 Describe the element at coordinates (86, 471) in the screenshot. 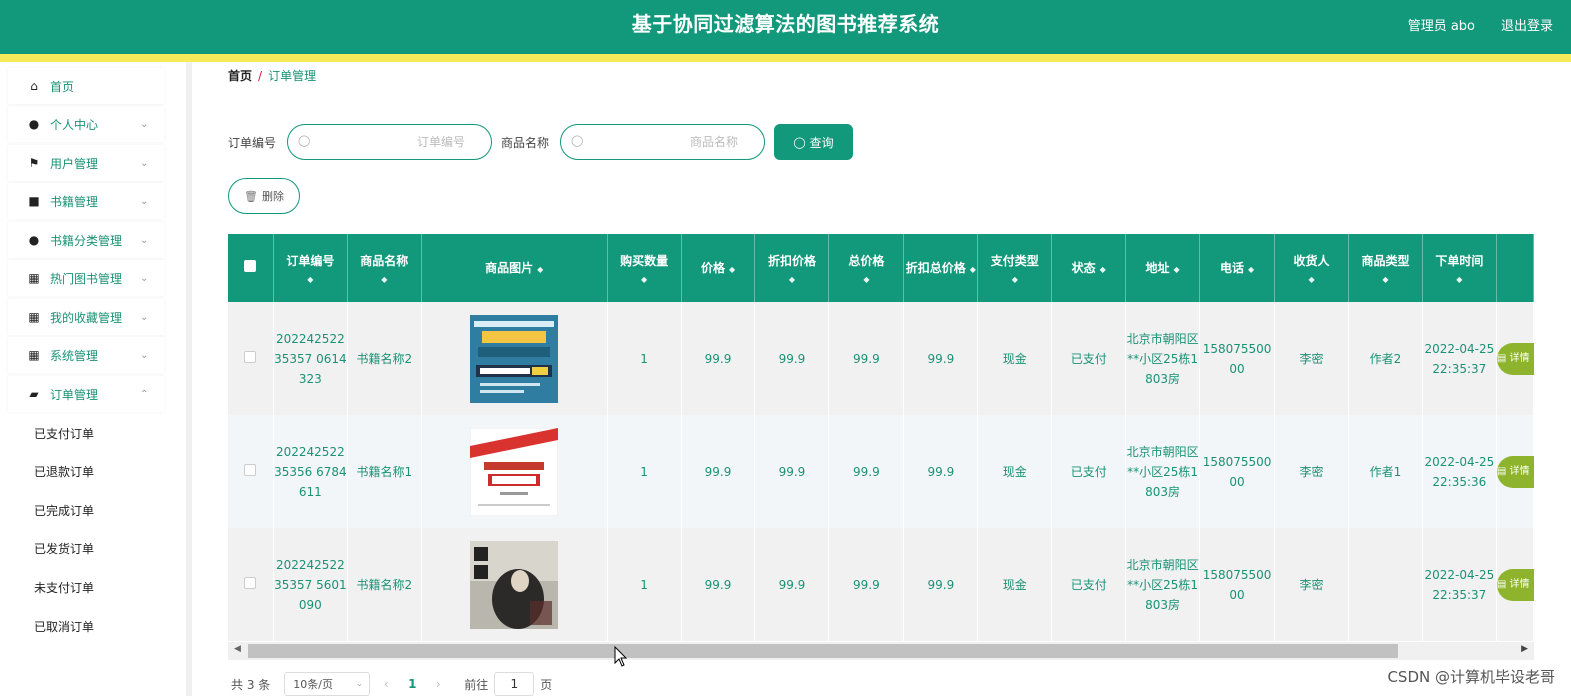

I see `sidebar-subitem-refunded: 已退款订单` at that location.